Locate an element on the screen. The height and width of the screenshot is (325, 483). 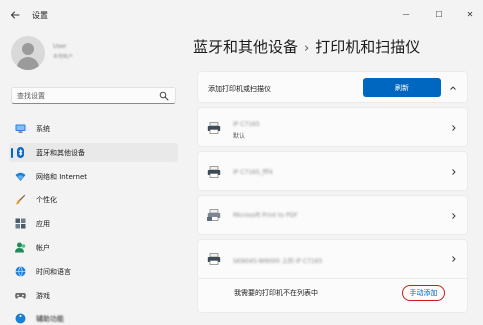
maximize-button: ☐ is located at coordinates (439, 14).